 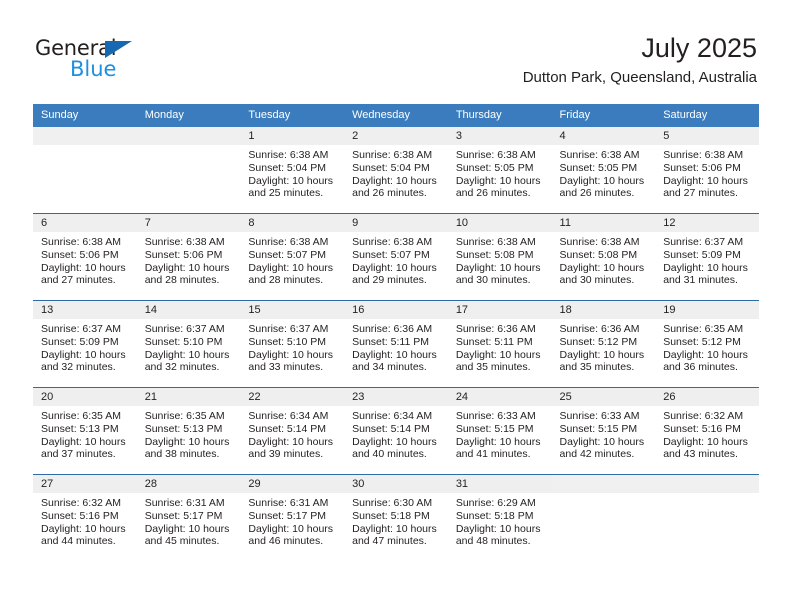 I want to click on day-number: 26, so click(x=707, y=397).